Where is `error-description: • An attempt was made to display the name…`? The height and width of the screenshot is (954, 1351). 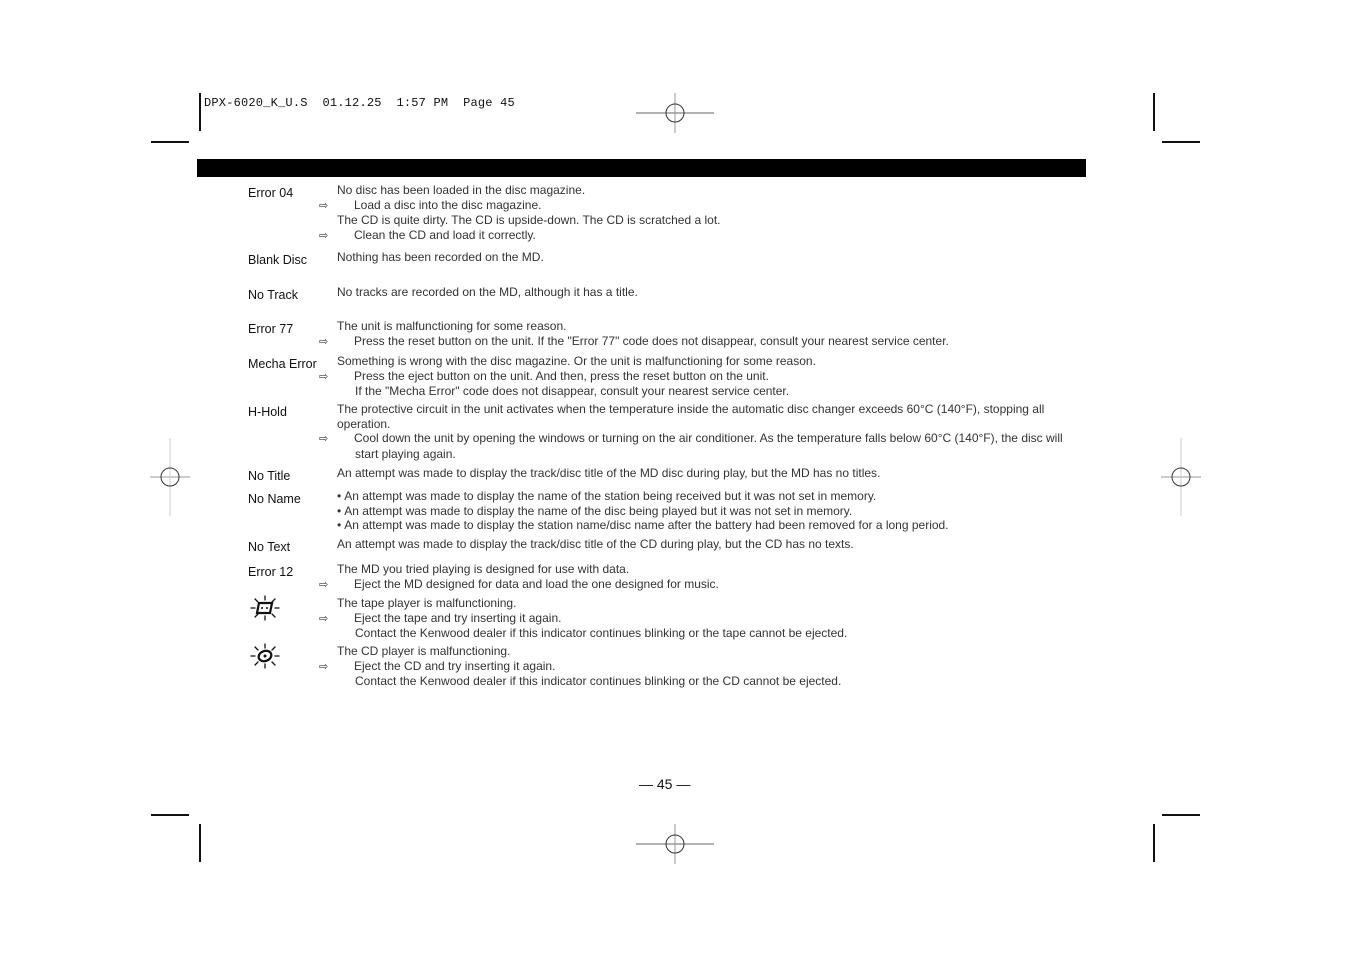 error-description: • An attempt was made to display the name… is located at coordinates (712, 511).